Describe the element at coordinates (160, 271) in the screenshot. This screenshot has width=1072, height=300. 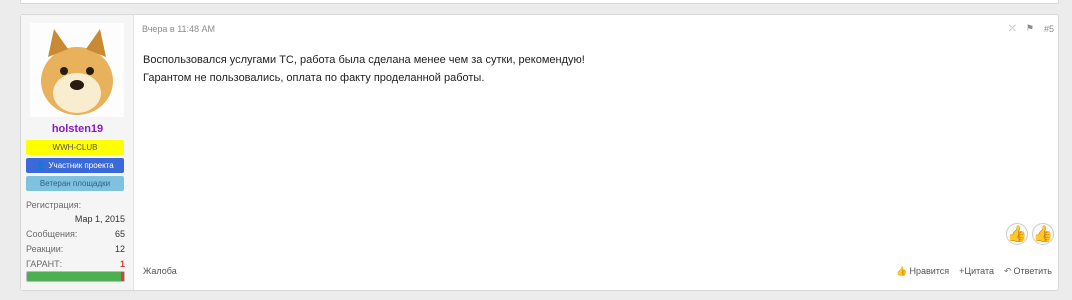
I see `report-link: Жалоба` at that location.